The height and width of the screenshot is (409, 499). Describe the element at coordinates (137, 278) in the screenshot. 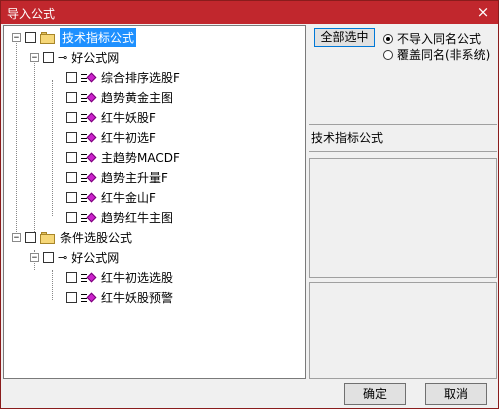

I see `item-label: 红牛初选选股` at that location.